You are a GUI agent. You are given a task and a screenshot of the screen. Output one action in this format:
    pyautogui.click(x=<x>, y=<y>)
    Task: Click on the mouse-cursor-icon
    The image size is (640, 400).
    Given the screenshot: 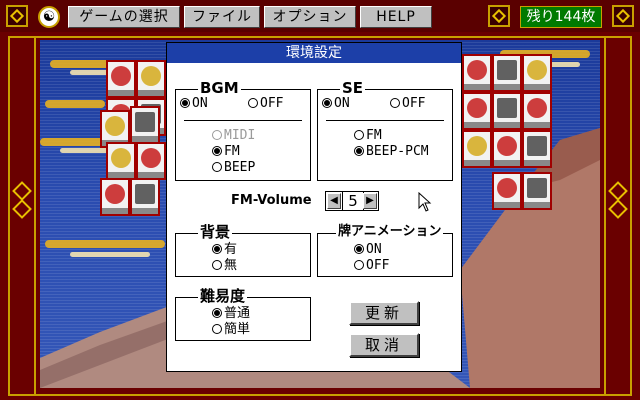 What is the action you would take?
    pyautogui.click(x=425, y=202)
    